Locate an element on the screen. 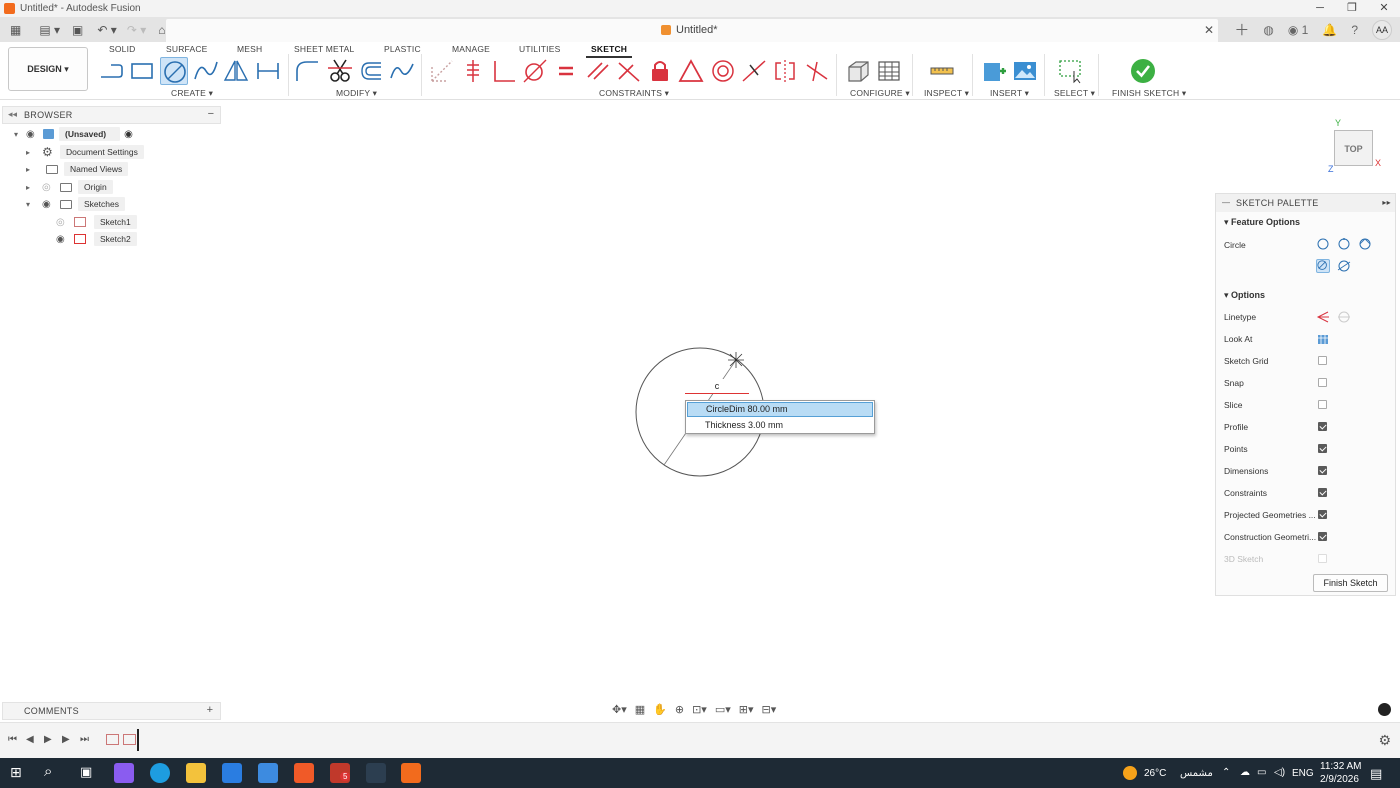  data-panel-icon: ▦ is located at coordinates (15, 30).